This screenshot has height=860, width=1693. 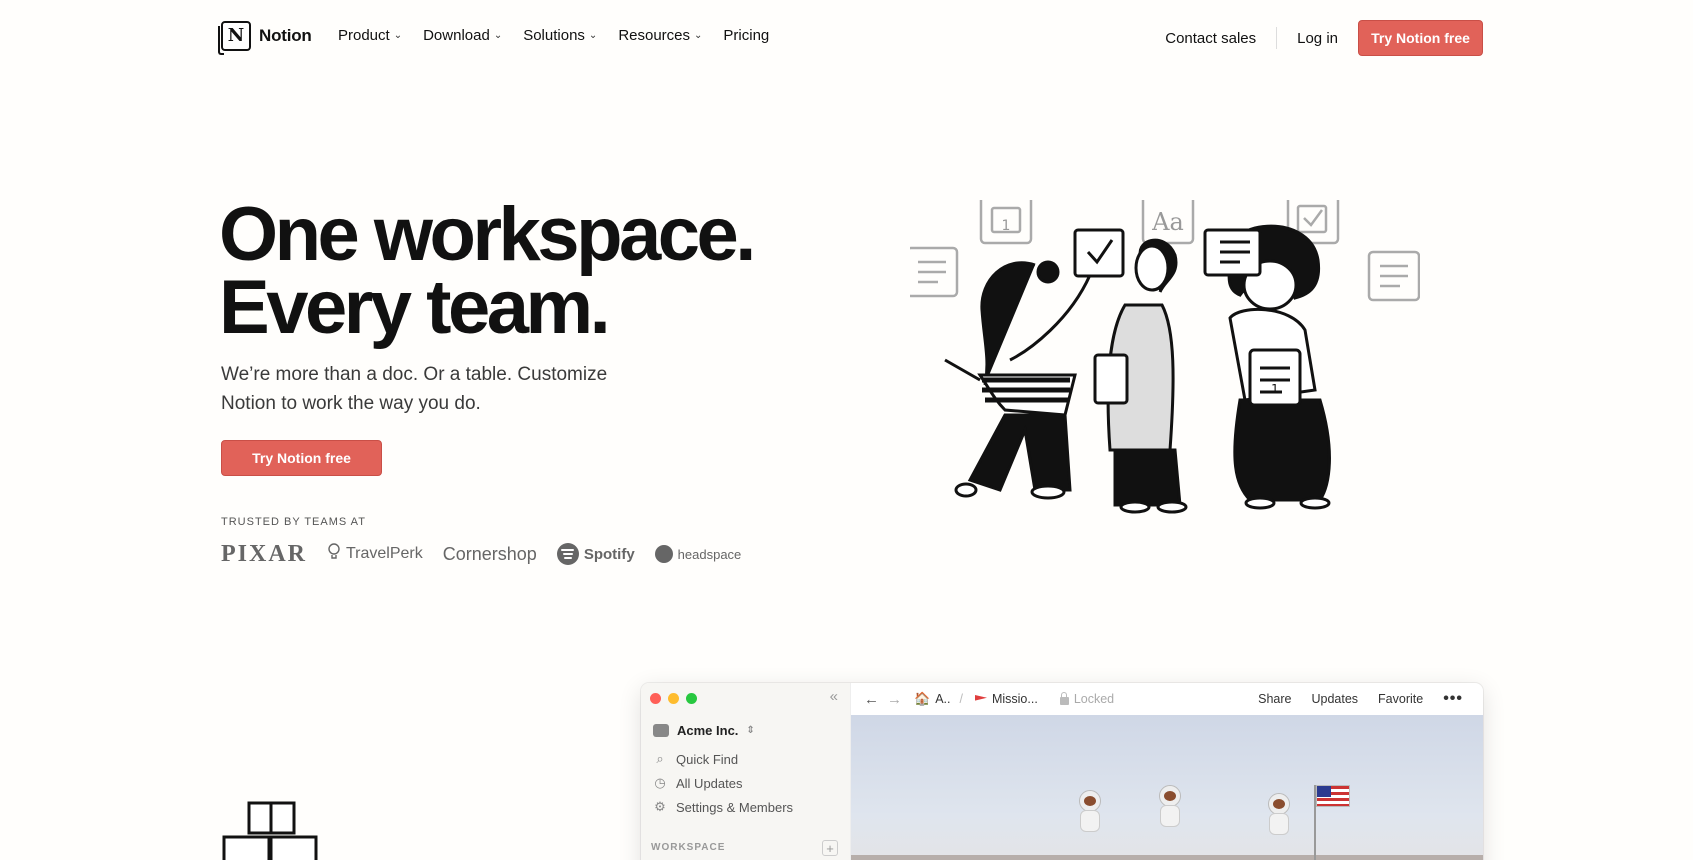 I want to click on locked-label: Locked, so click(x=1094, y=699).